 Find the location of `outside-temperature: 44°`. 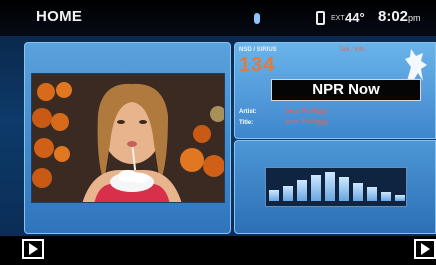

outside-temperature: 44° is located at coordinates (355, 17).